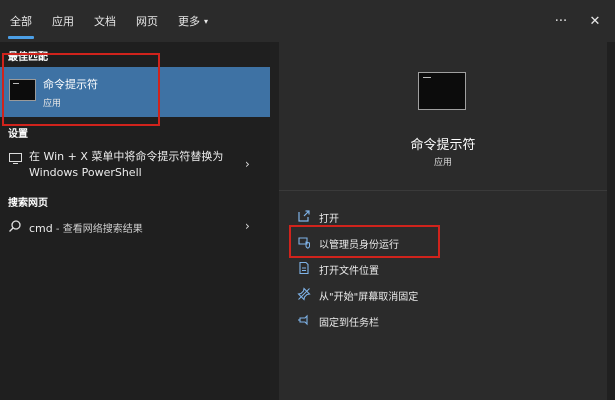 The height and width of the screenshot is (400, 615). What do you see at coordinates (206, 21) in the screenshot?
I see `chevron-down-icon: ▾` at bounding box center [206, 21].